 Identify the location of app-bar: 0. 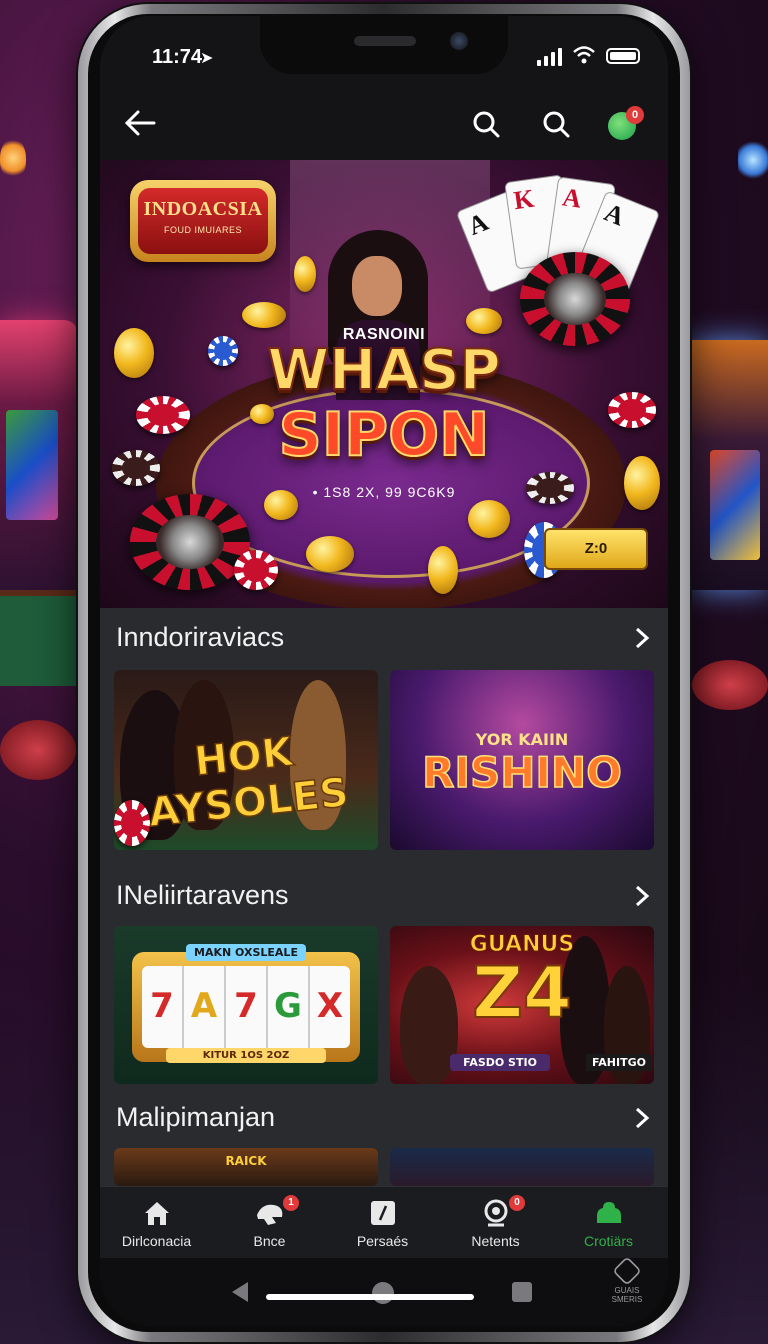
(384, 123).